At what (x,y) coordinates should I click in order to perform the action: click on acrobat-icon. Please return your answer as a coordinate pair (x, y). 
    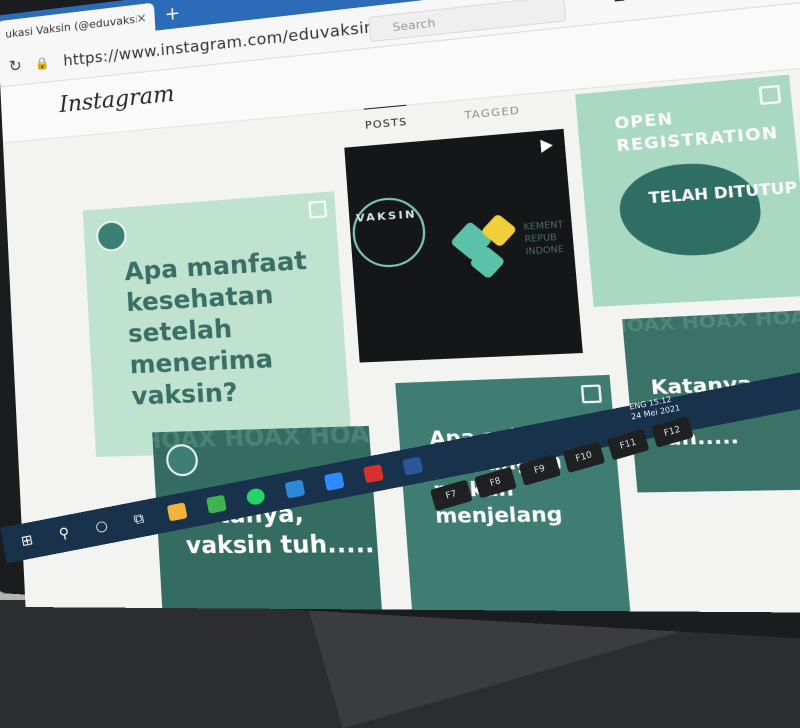
    Looking at the image, I should click on (373, 474).